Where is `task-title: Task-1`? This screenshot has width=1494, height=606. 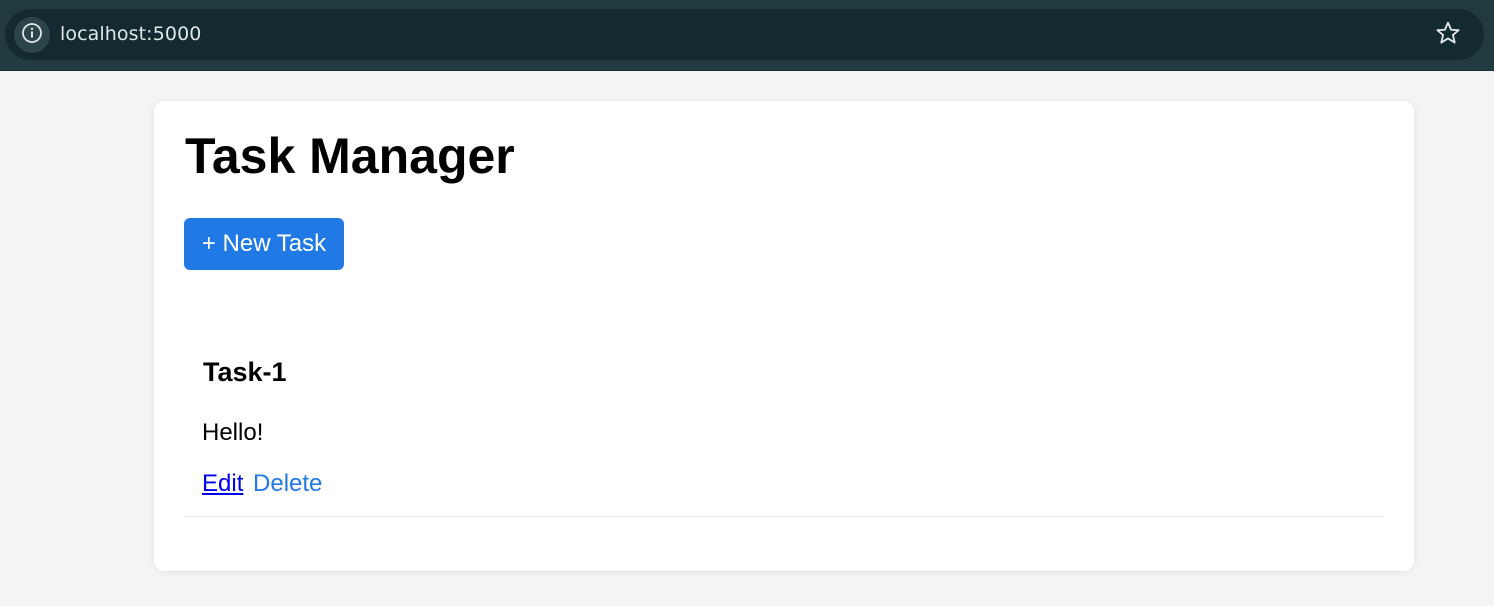
task-title: Task-1 is located at coordinates (245, 372).